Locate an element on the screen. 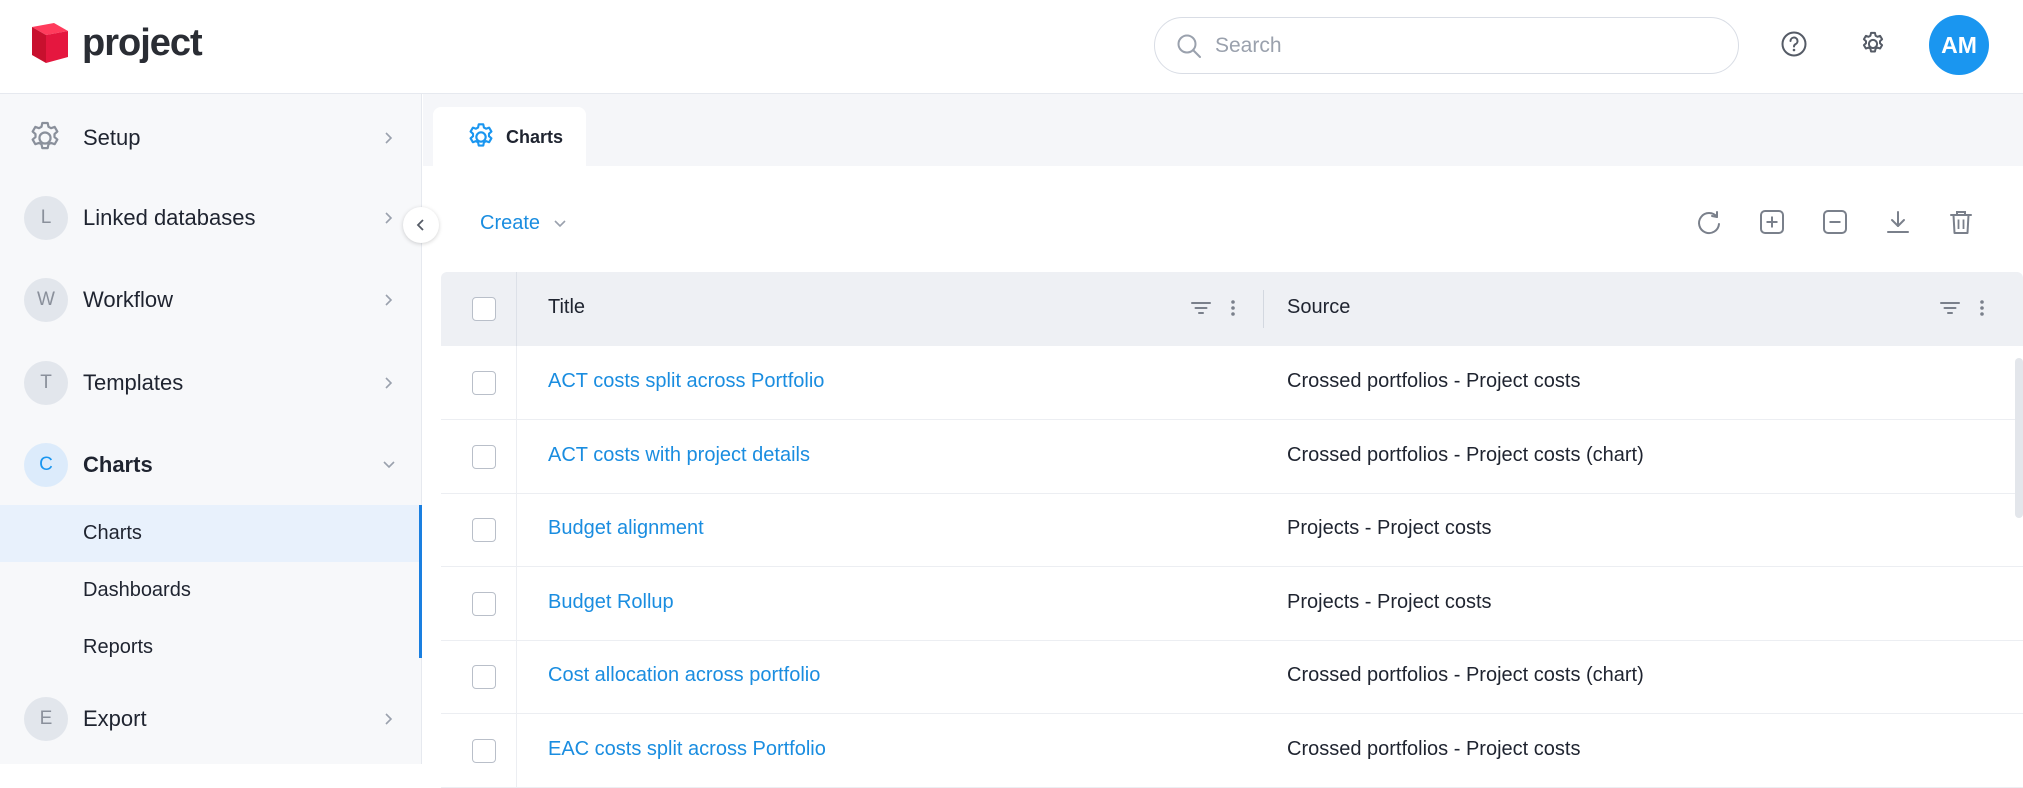 The width and height of the screenshot is (2023, 788). delete-button is located at coordinates (1961, 222).